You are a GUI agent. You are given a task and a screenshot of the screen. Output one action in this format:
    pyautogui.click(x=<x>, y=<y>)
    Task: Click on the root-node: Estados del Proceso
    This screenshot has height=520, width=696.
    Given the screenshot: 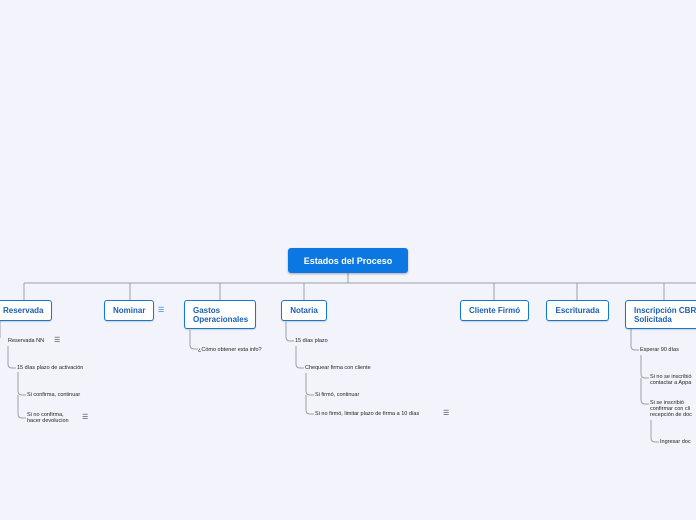 What is the action you would take?
    pyautogui.click(x=348, y=260)
    